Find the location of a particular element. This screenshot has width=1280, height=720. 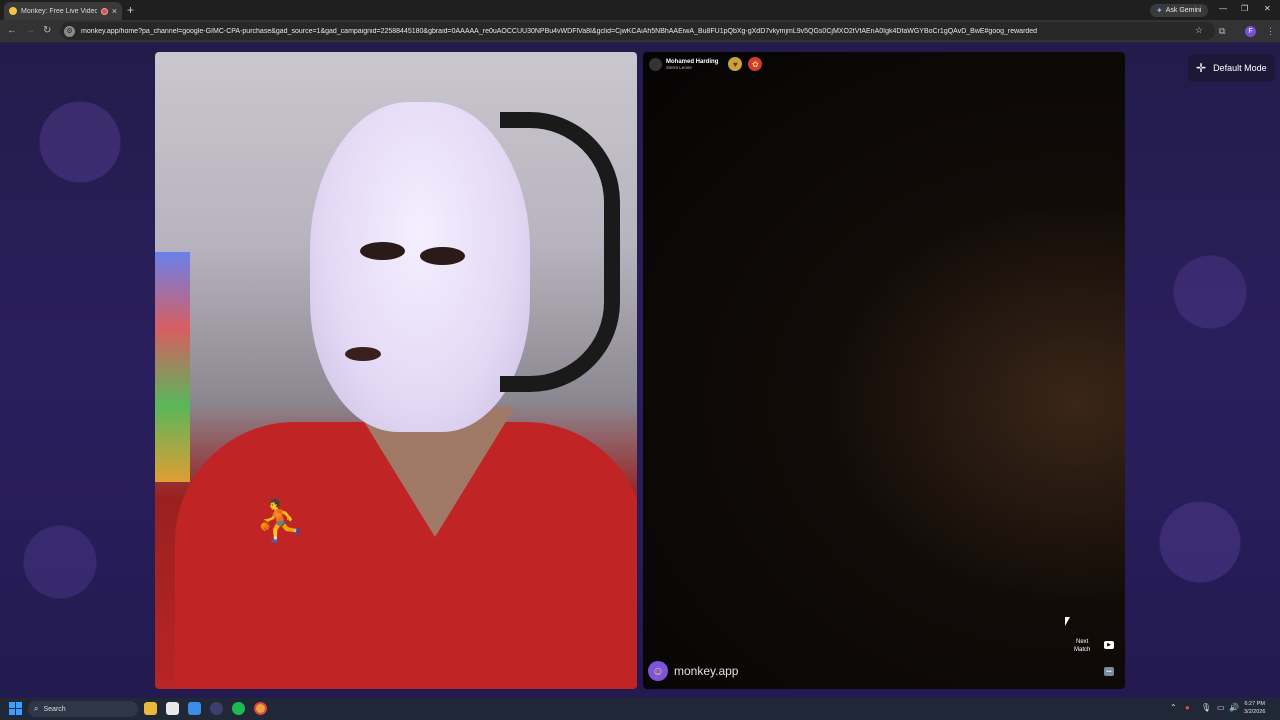

tray-app-icon: ● is located at coordinates (1187, 707).